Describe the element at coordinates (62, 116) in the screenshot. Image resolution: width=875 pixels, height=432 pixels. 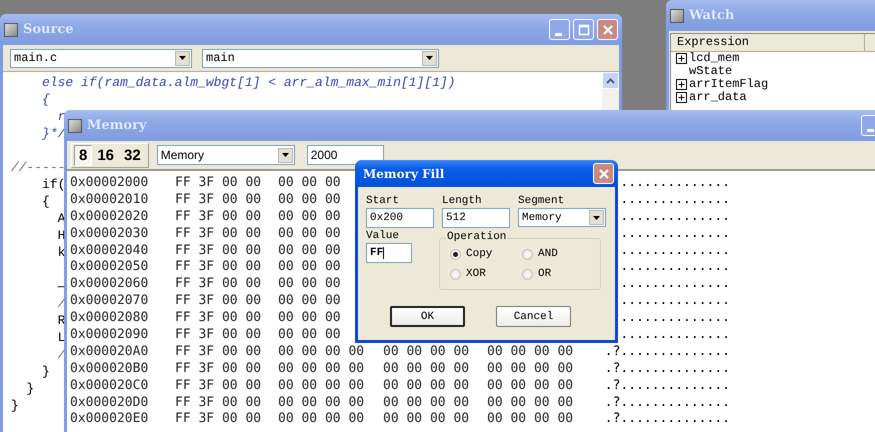
I see `code-line: r` at that location.